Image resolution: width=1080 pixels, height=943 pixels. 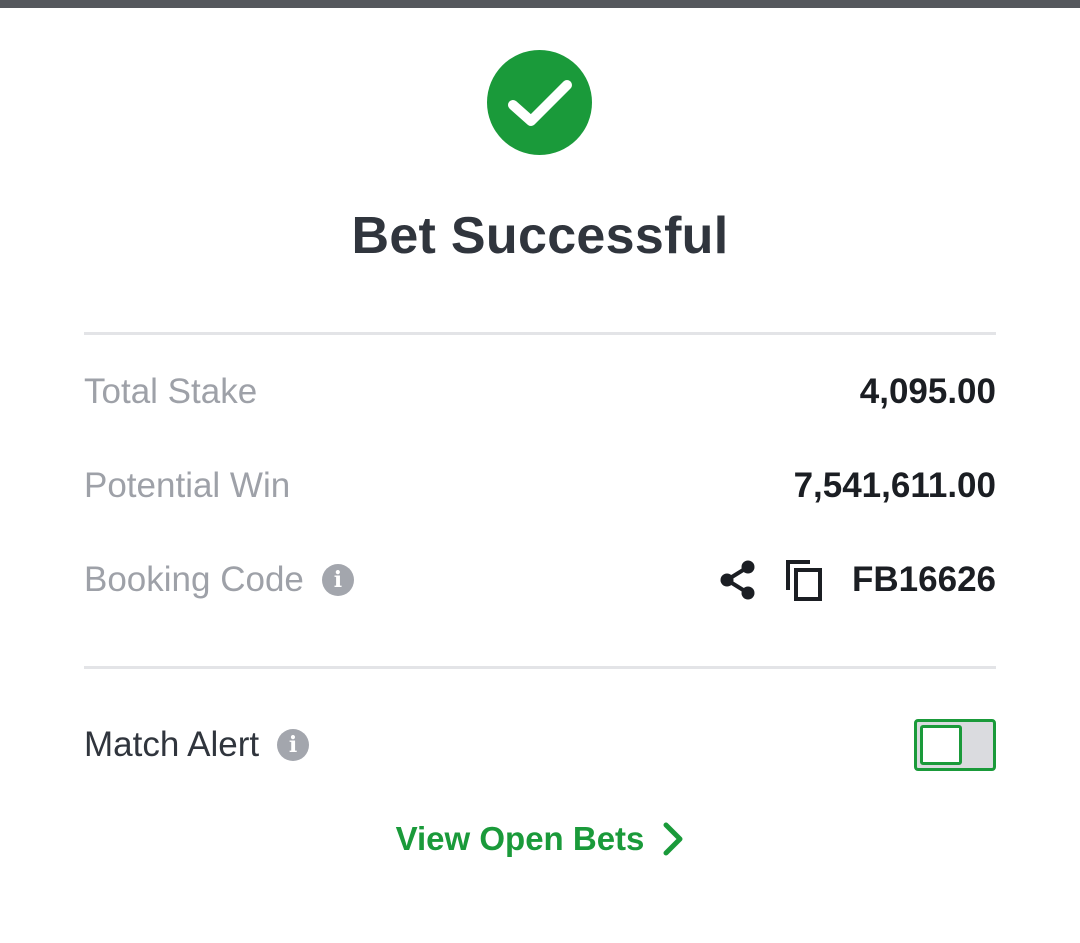 What do you see at coordinates (540, 667) in the screenshot?
I see `divider-bottom` at bounding box center [540, 667].